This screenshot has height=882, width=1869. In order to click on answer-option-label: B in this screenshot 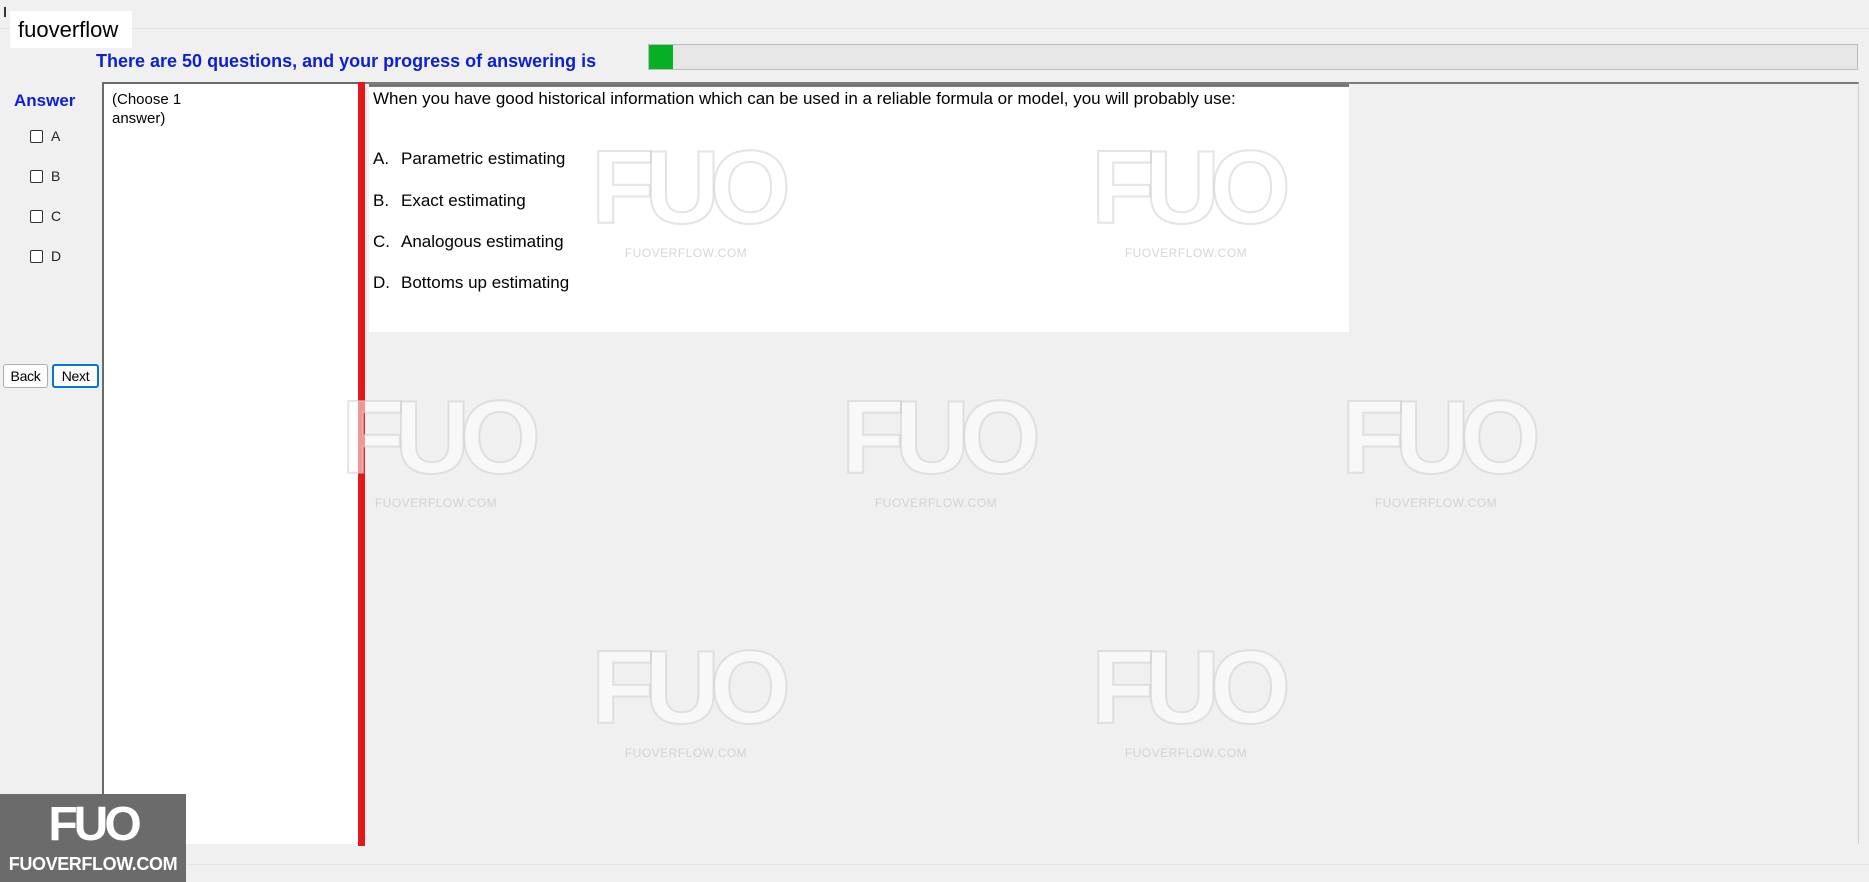, I will do `click(56, 176)`.